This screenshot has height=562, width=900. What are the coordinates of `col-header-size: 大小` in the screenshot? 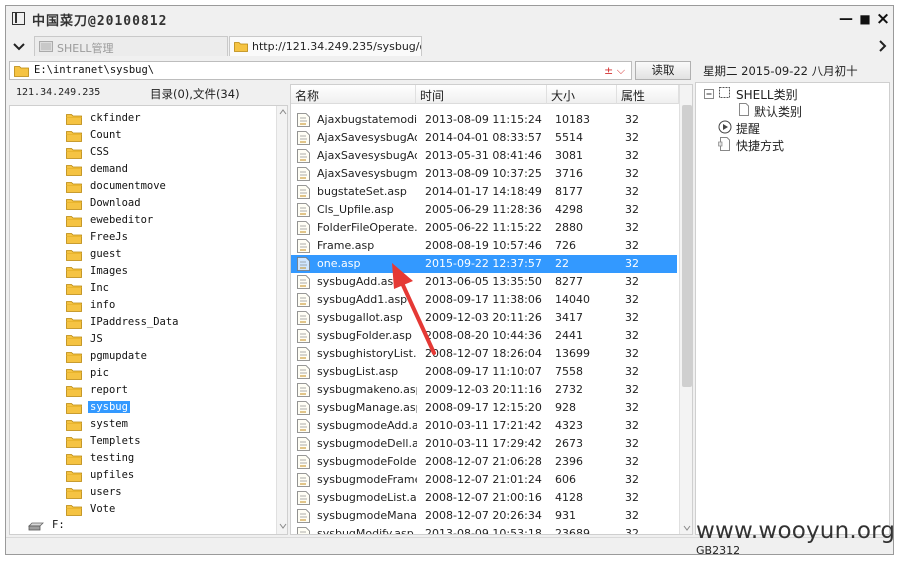 It's located at (582, 94).